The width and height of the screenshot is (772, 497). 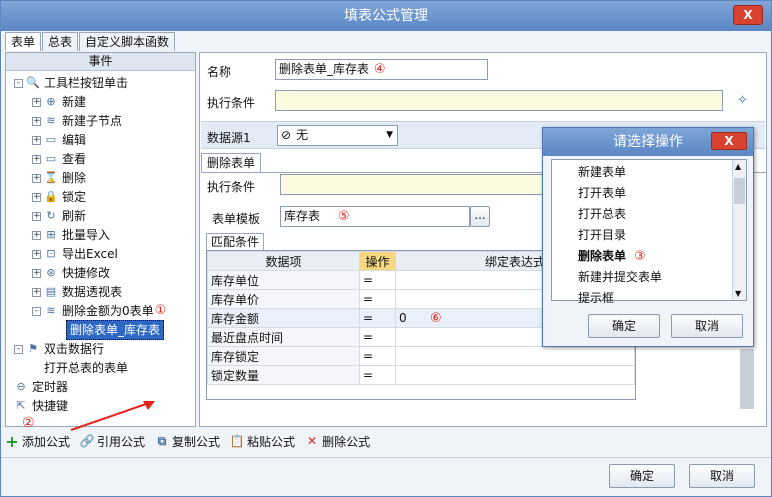 I want to click on tree-node-label: 定时器, so click(x=50, y=387).